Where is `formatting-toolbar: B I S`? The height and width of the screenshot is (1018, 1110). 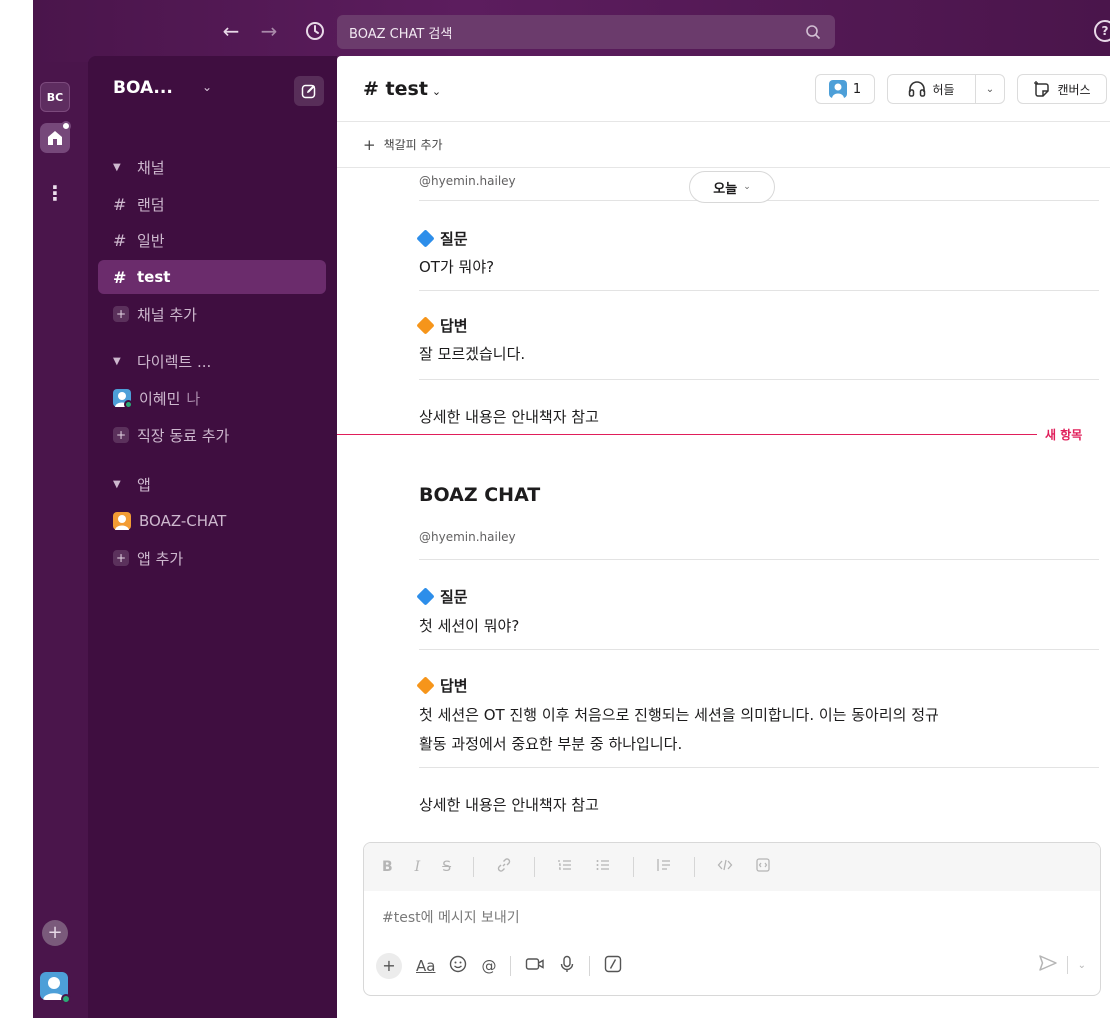
formatting-toolbar: B I S is located at coordinates (732, 867).